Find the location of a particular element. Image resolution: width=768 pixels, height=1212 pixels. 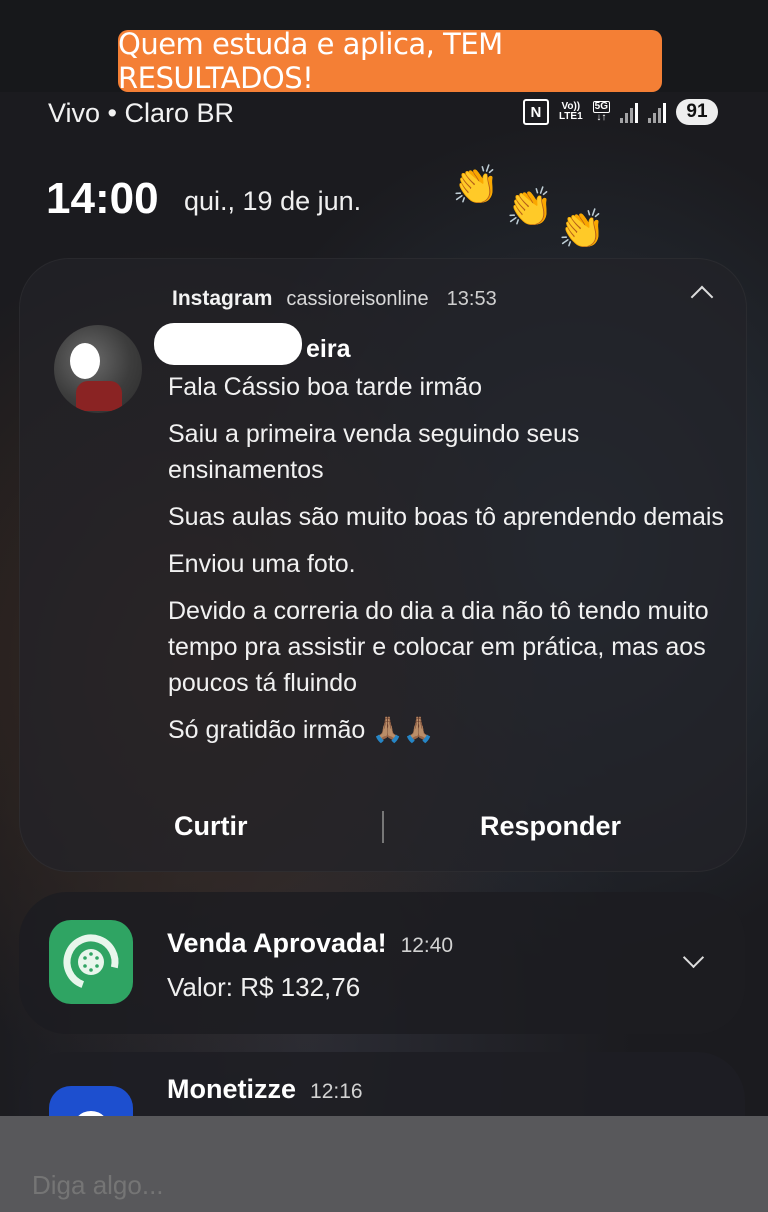

kiwify-icon is located at coordinates (91, 962).